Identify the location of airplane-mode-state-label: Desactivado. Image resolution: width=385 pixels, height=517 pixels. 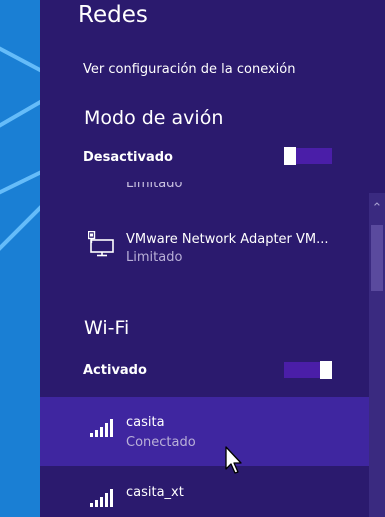
(128, 157).